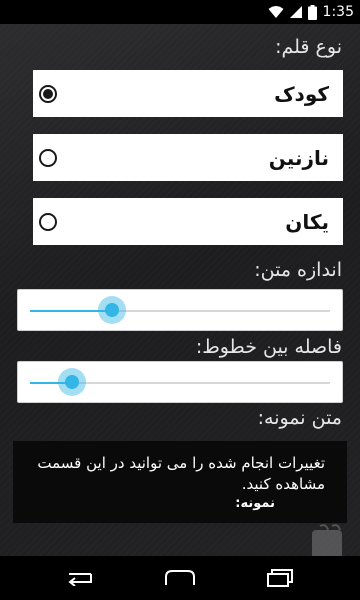  What do you see at coordinates (276, 12) in the screenshot?
I see `wifi-icon` at bounding box center [276, 12].